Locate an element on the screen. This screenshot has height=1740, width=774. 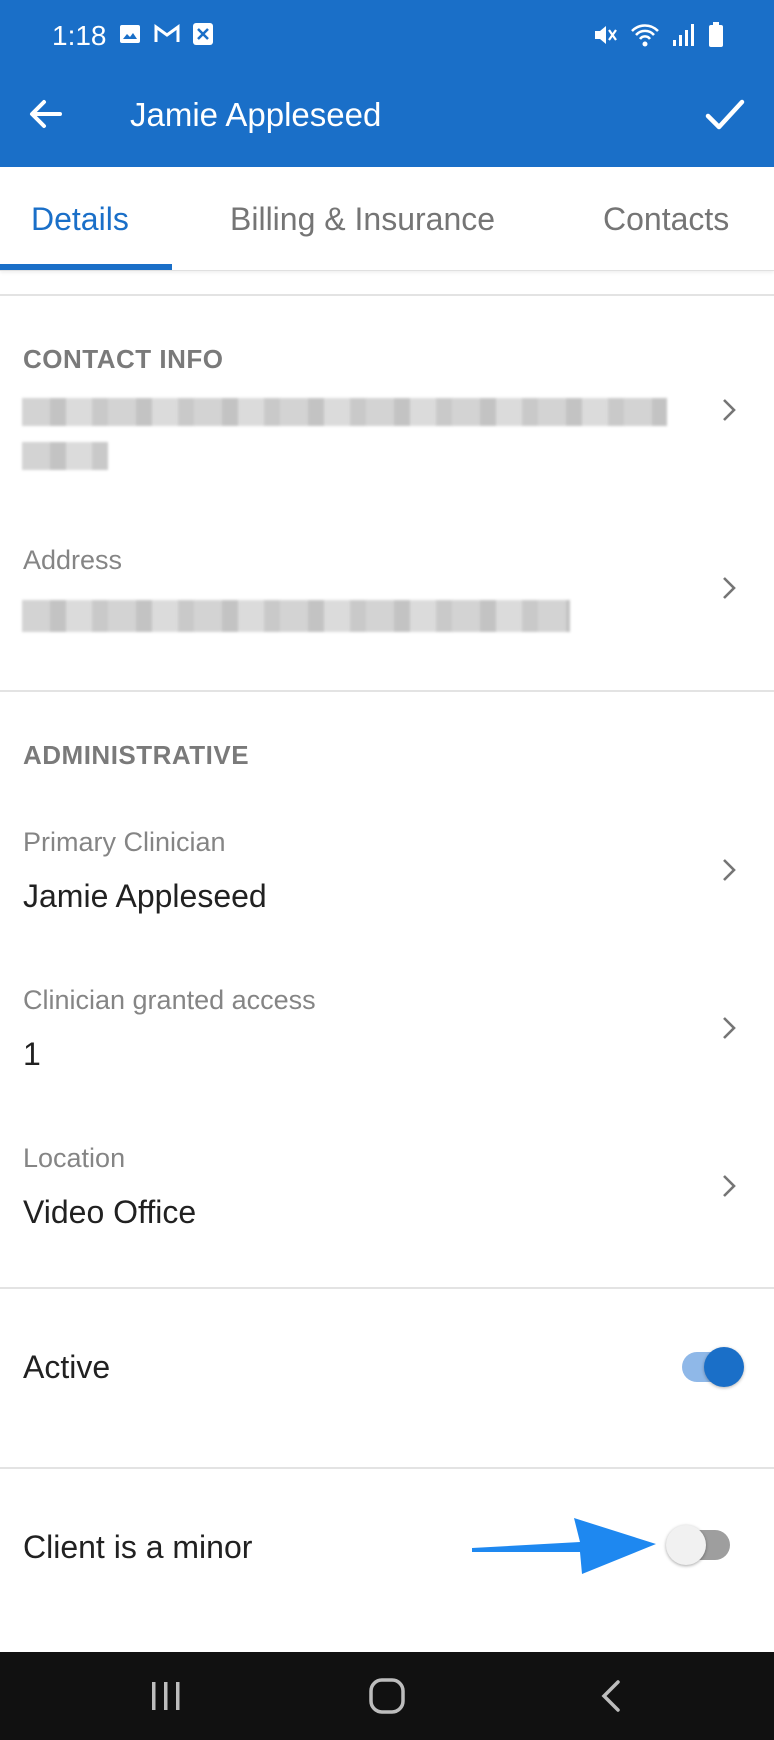
status-left-icons is located at coordinates (166, 34).